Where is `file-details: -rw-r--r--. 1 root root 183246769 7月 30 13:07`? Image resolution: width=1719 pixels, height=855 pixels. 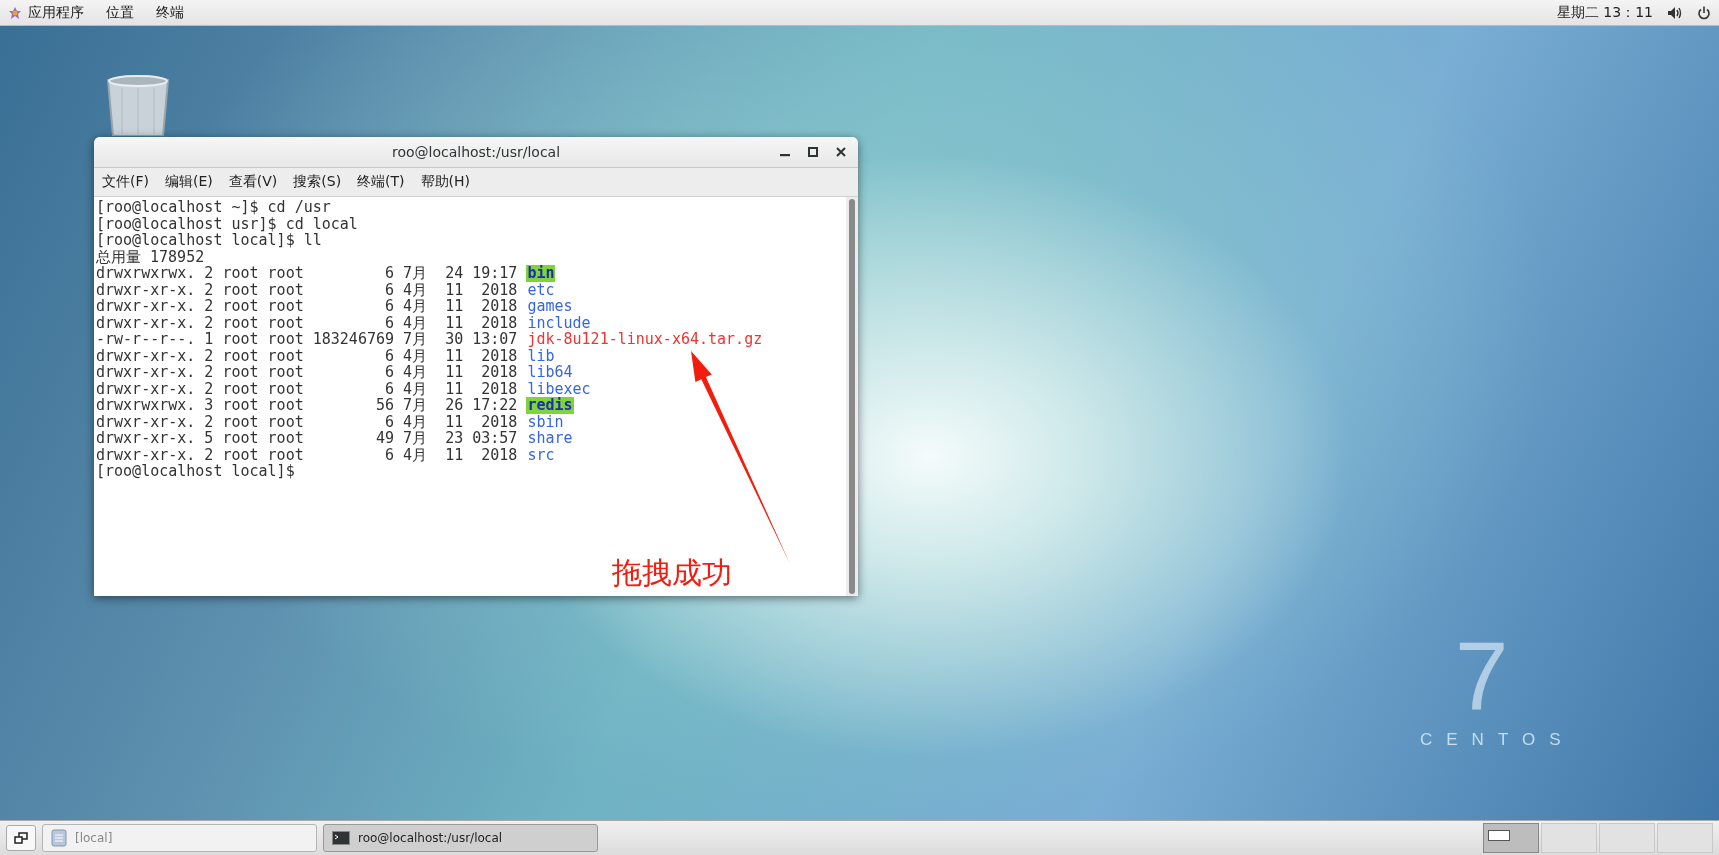
file-details: -rw-r--r--. 1 root root 183246769 7月 30 13:07 is located at coordinates (307, 339).